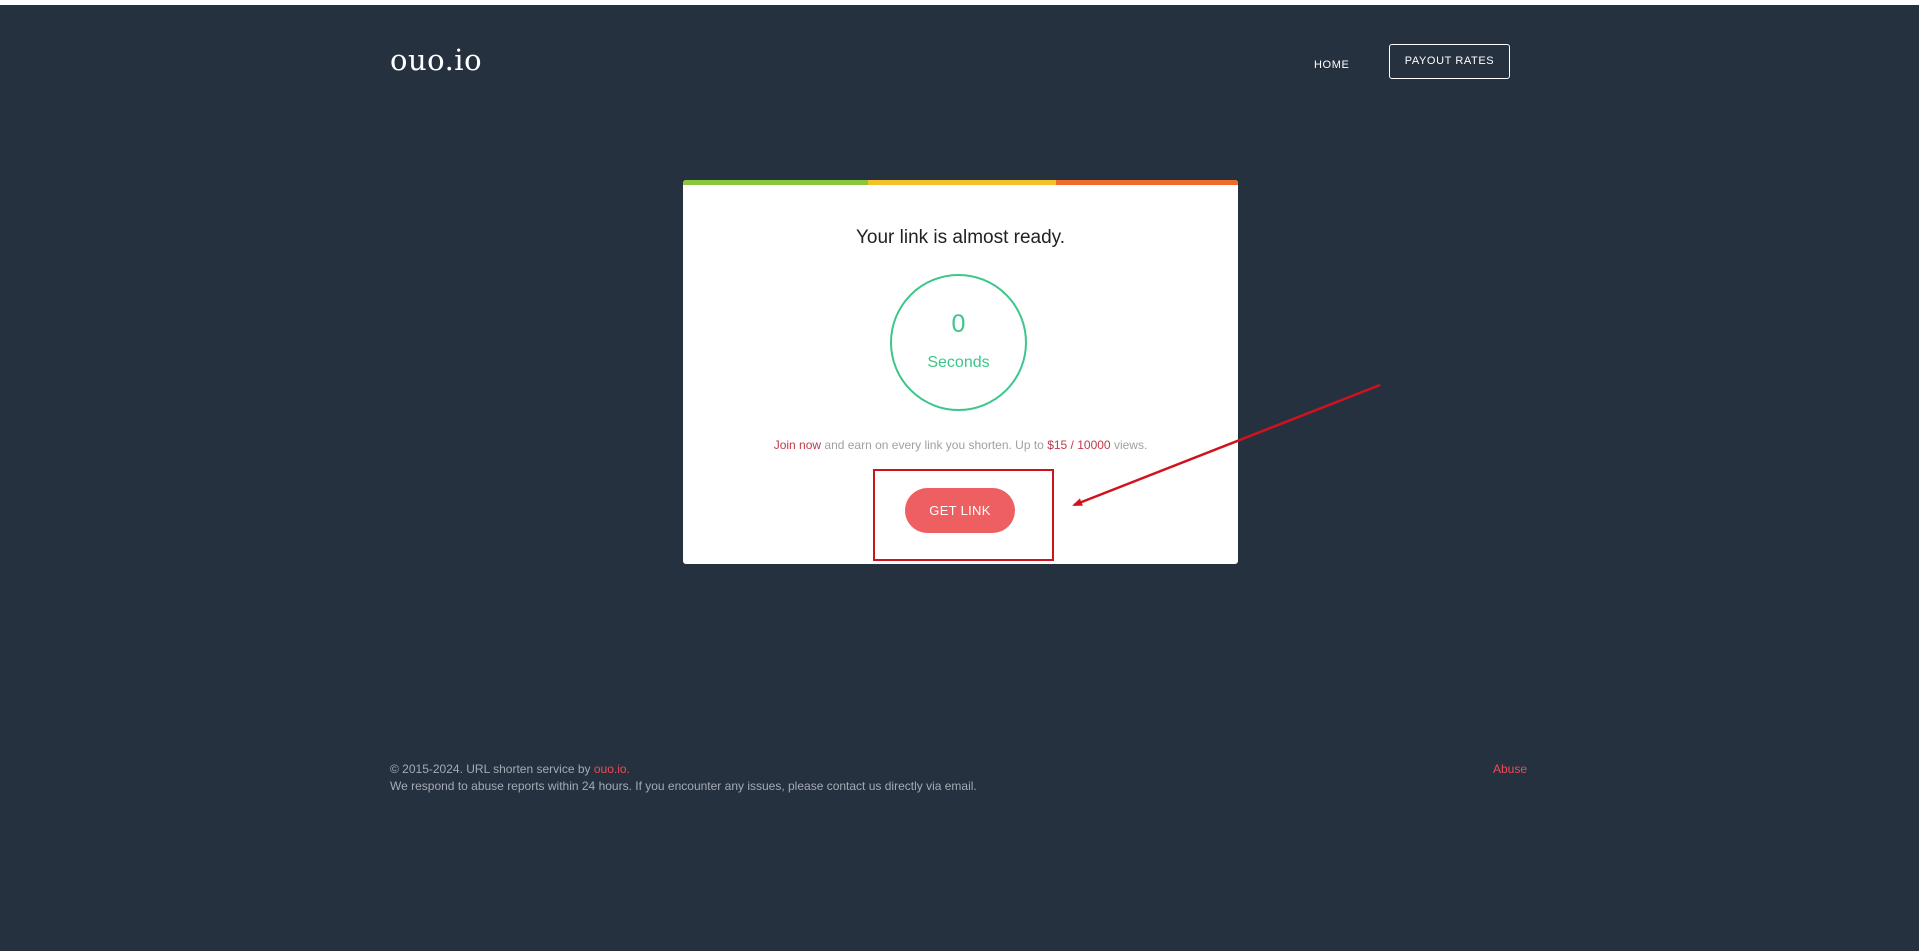  I want to click on footer-brand-link: ouo.io., so click(612, 769).